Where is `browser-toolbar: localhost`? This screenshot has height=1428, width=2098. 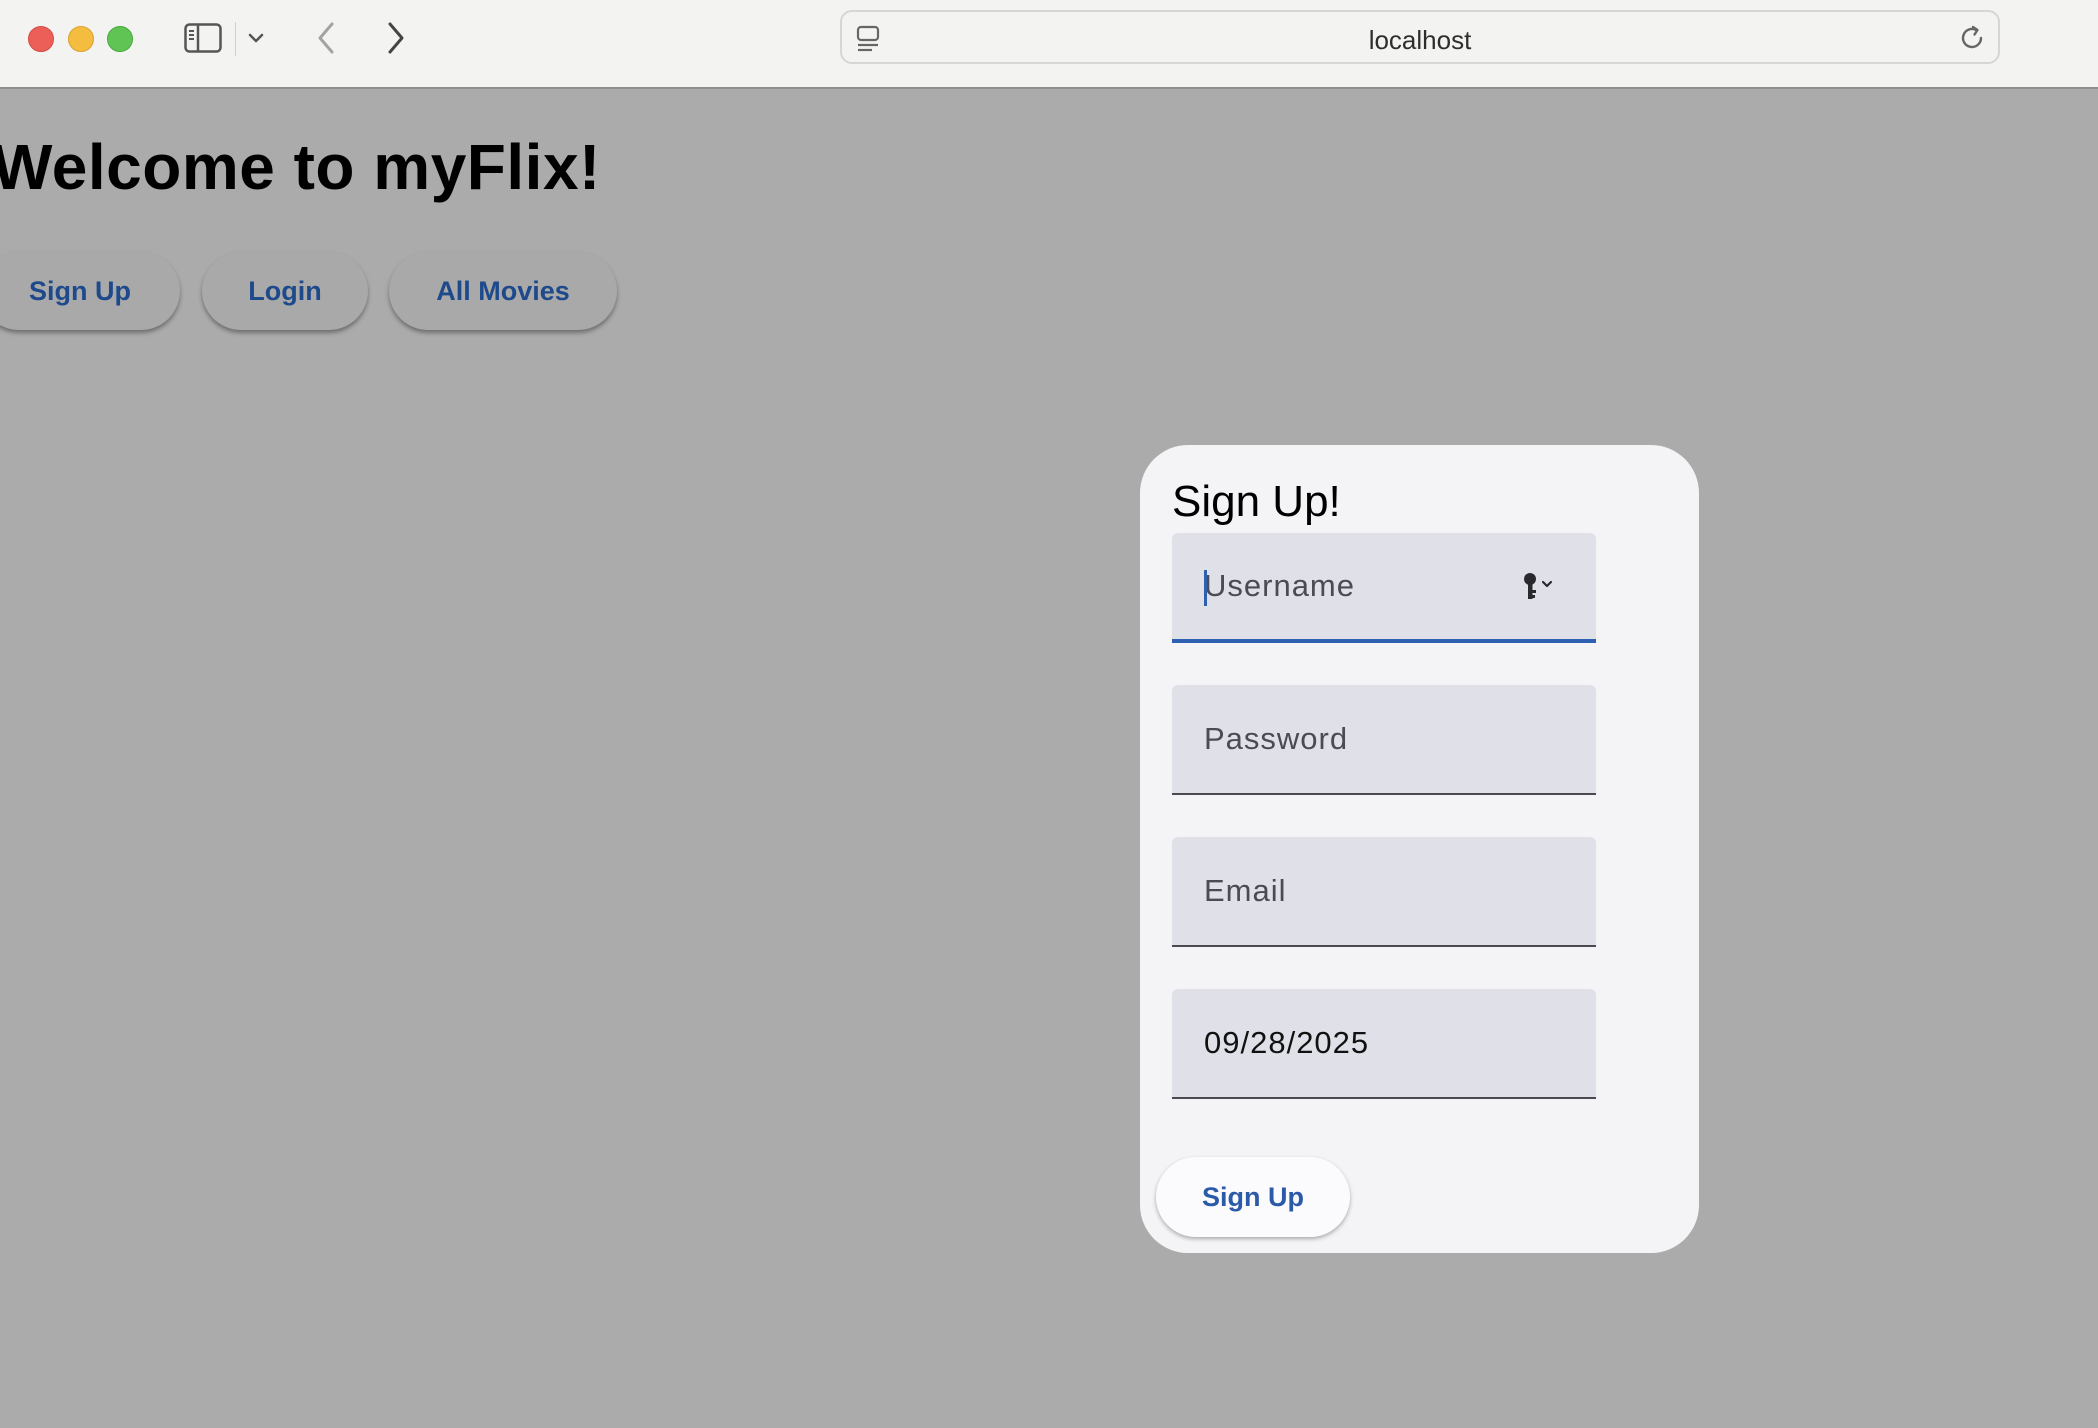
browser-toolbar: localhost is located at coordinates (1049, 44).